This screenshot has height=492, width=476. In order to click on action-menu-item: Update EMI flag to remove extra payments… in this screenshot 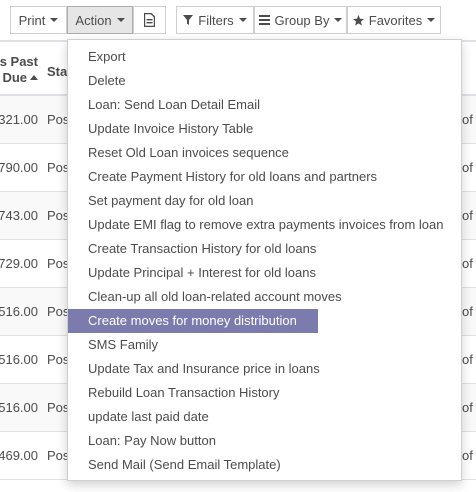, I will do `click(264, 225)`.